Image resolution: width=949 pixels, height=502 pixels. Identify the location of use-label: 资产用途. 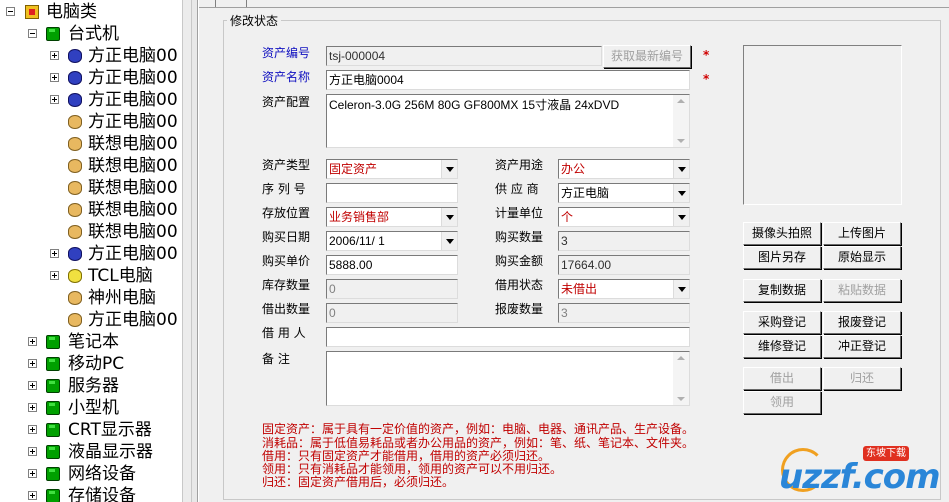
(519, 165).